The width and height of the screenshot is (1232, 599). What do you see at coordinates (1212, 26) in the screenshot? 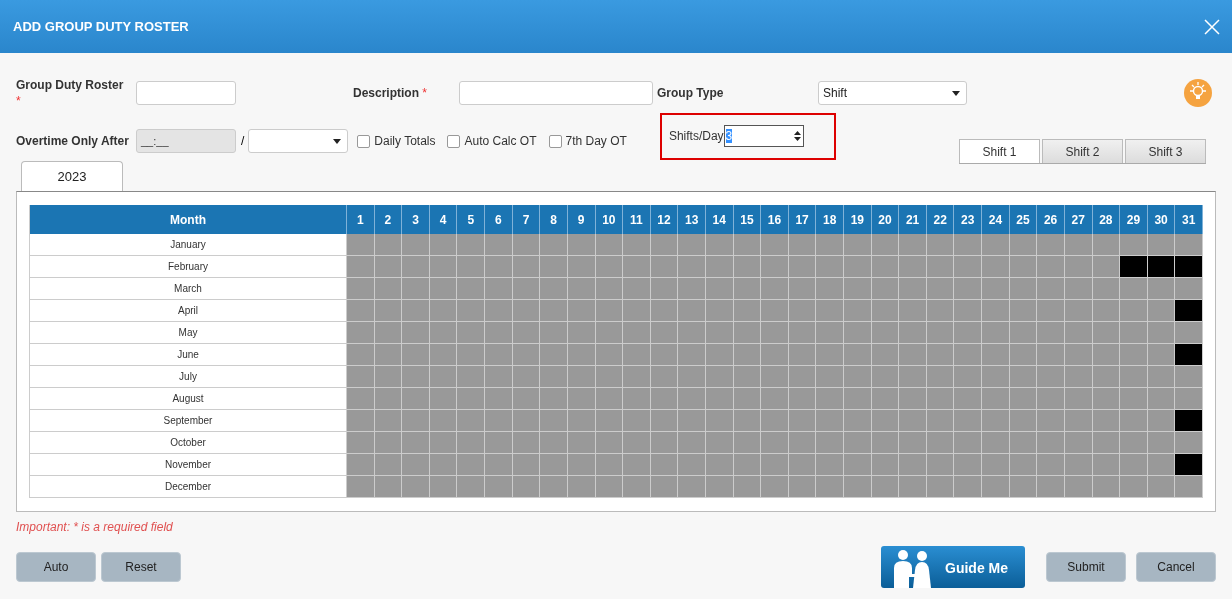
I see `close-icon` at bounding box center [1212, 26].